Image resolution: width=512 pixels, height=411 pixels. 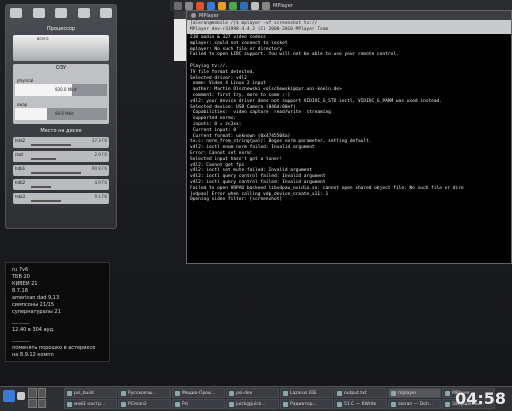 I want to click on disk-size: 90.9 Гб, so click(x=99, y=168).